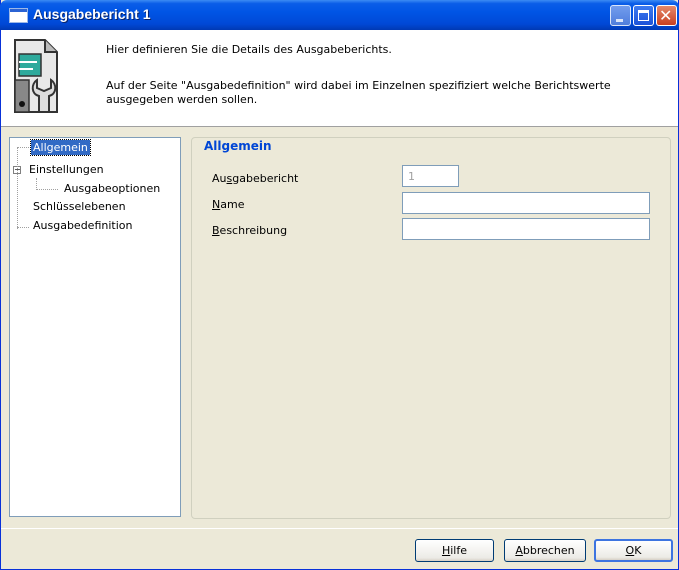 This screenshot has width=679, height=570. I want to click on maximize-button, so click(643, 15).